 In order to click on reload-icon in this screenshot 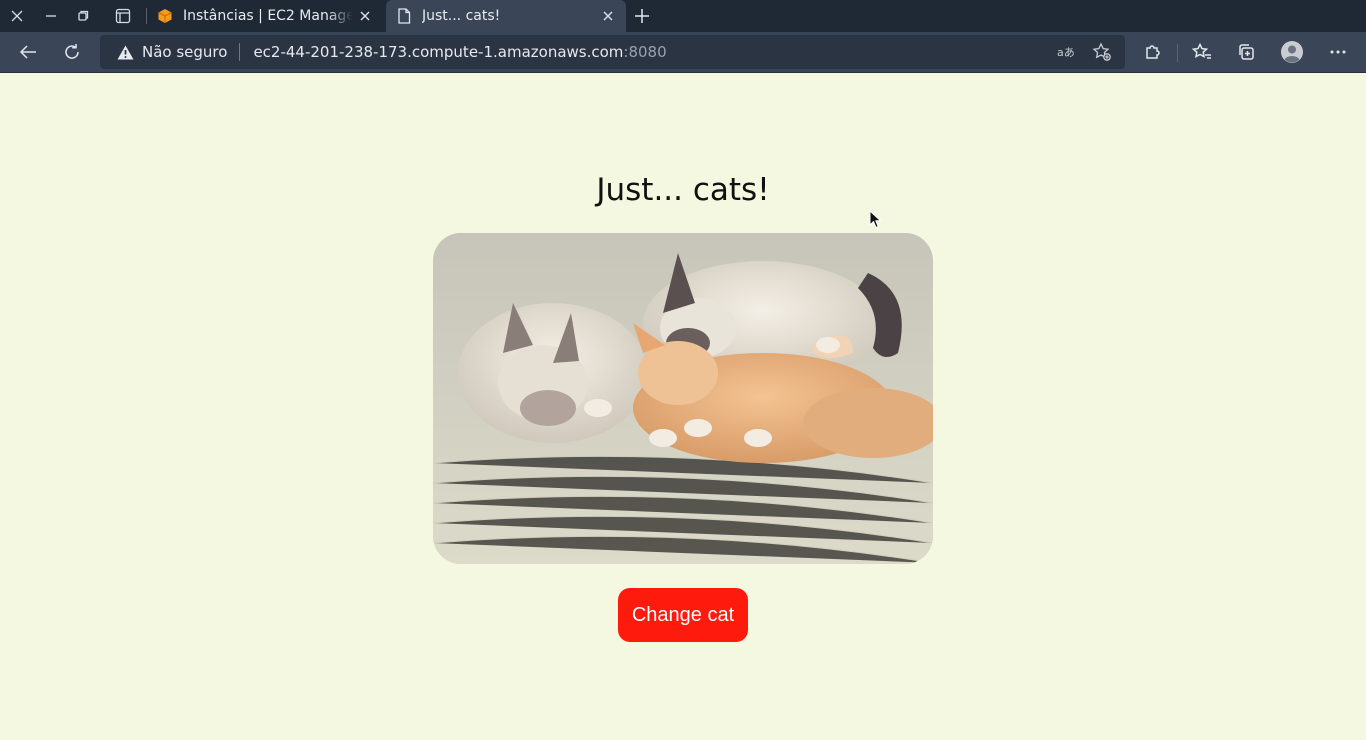, I will do `click(72, 51)`.